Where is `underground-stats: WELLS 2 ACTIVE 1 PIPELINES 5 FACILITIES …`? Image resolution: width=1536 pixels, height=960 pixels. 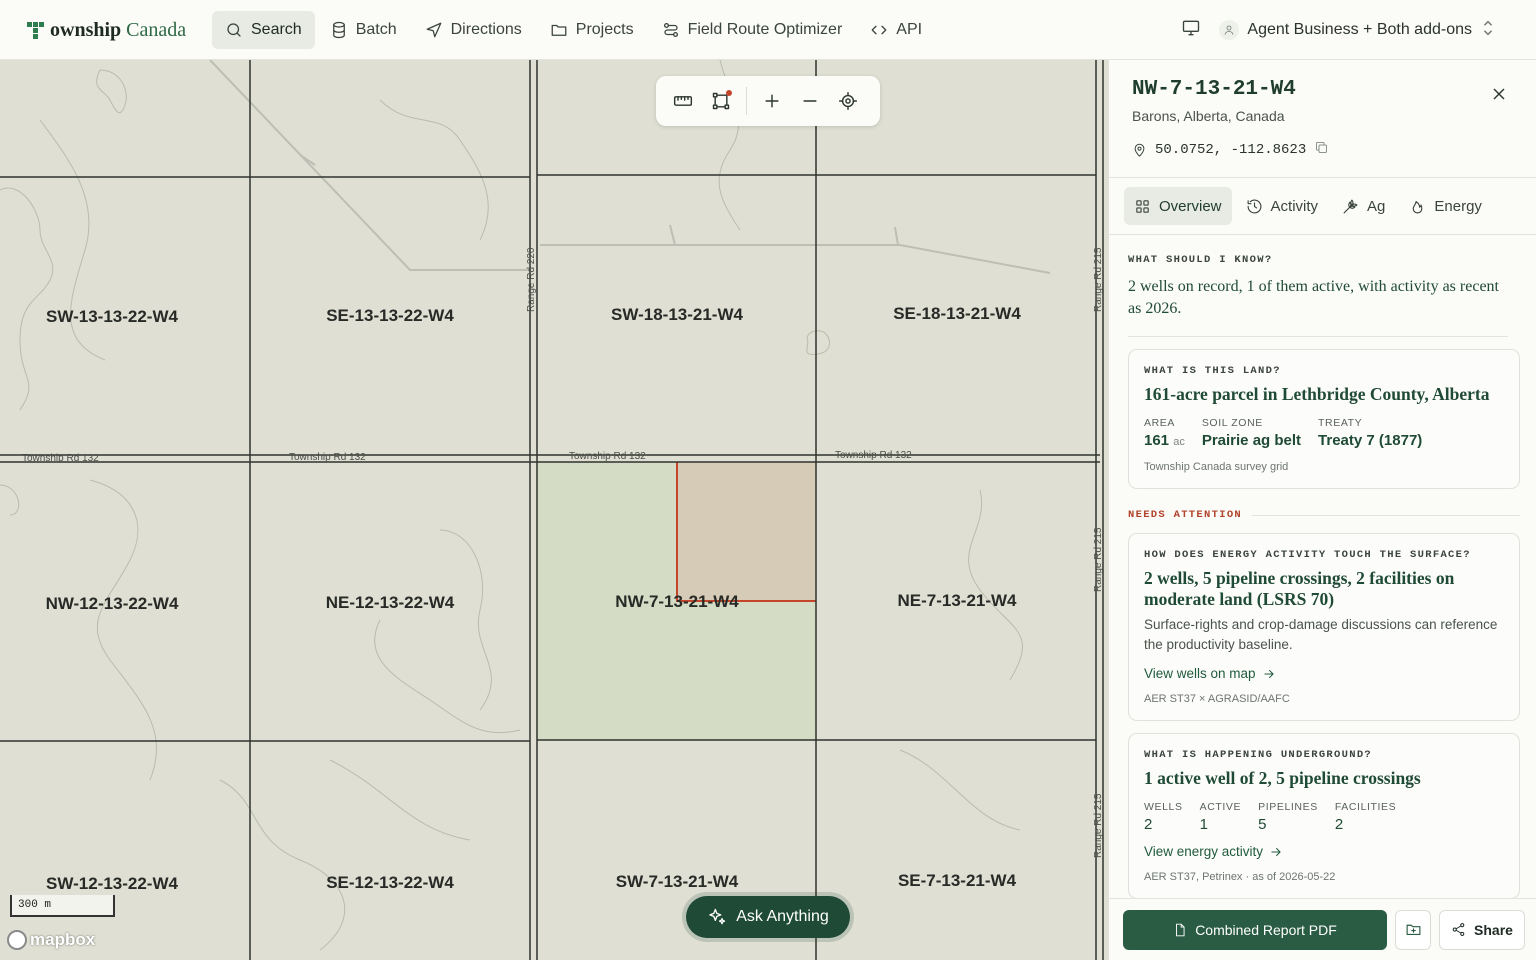 underground-stats: WELLS 2 ACTIVE 1 PIPELINES 5 FACILITIES … is located at coordinates (1324, 817).